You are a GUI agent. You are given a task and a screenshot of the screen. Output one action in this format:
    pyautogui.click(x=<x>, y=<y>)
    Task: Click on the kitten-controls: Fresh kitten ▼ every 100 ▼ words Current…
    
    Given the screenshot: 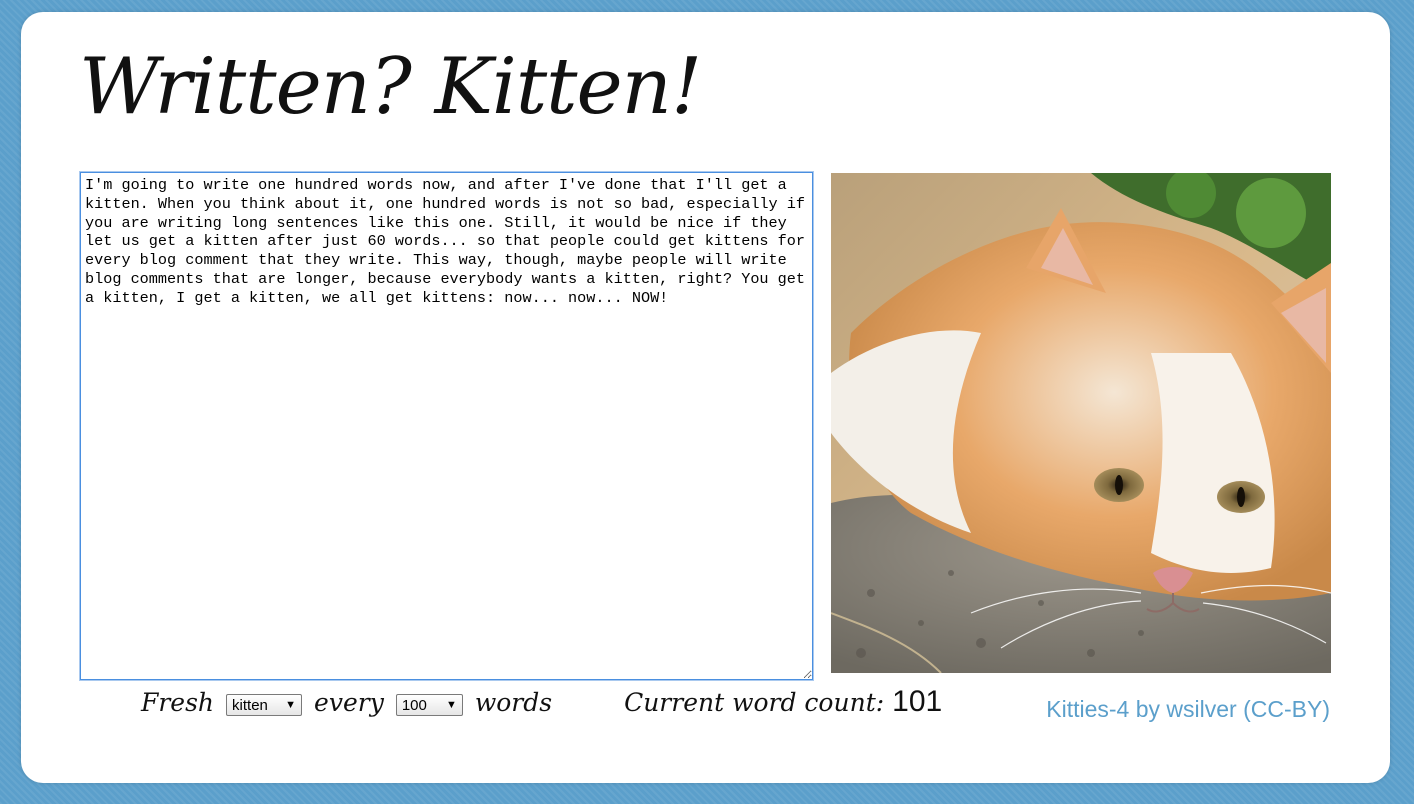 What is the action you would take?
    pyautogui.click(x=541, y=702)
    